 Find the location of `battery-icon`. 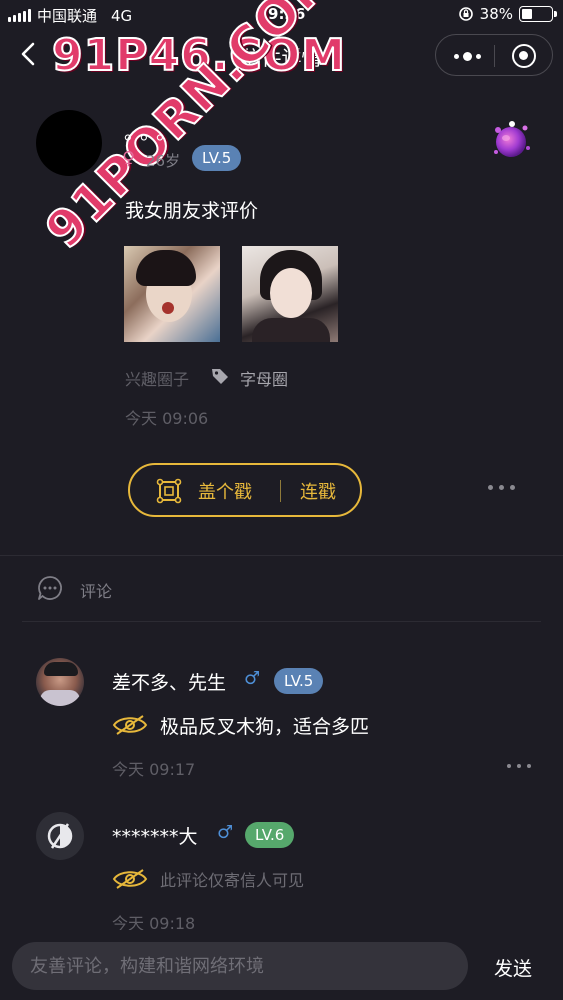

battery-icon is located at coordinates (538, 14).